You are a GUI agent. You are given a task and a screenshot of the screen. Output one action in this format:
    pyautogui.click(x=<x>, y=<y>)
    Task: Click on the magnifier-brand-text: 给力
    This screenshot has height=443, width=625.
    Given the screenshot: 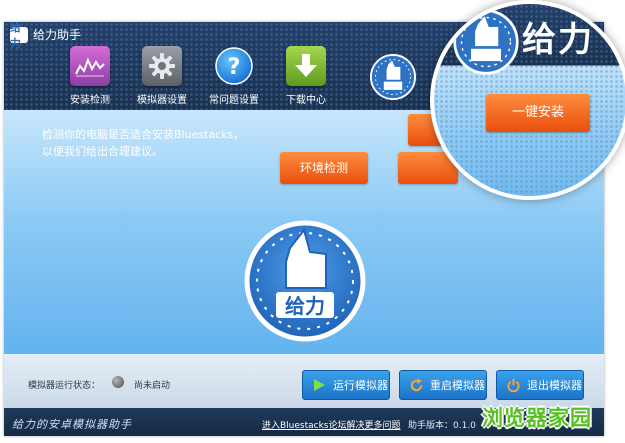 What is the action you would take?
    pyautogui.click(x=558, y=40)
    